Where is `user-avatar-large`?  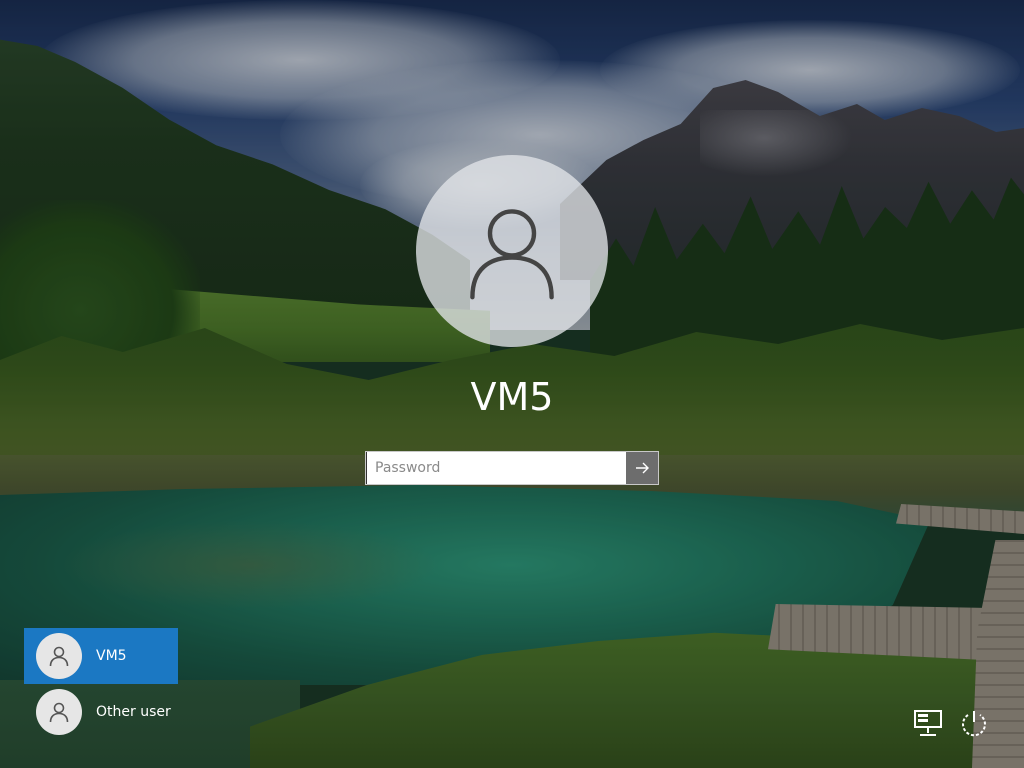
user-avatar-large is located at coordinates (512, 251).